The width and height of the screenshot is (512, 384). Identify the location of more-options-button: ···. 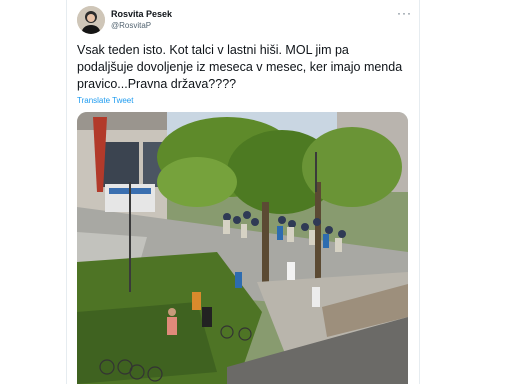
(404, 13).